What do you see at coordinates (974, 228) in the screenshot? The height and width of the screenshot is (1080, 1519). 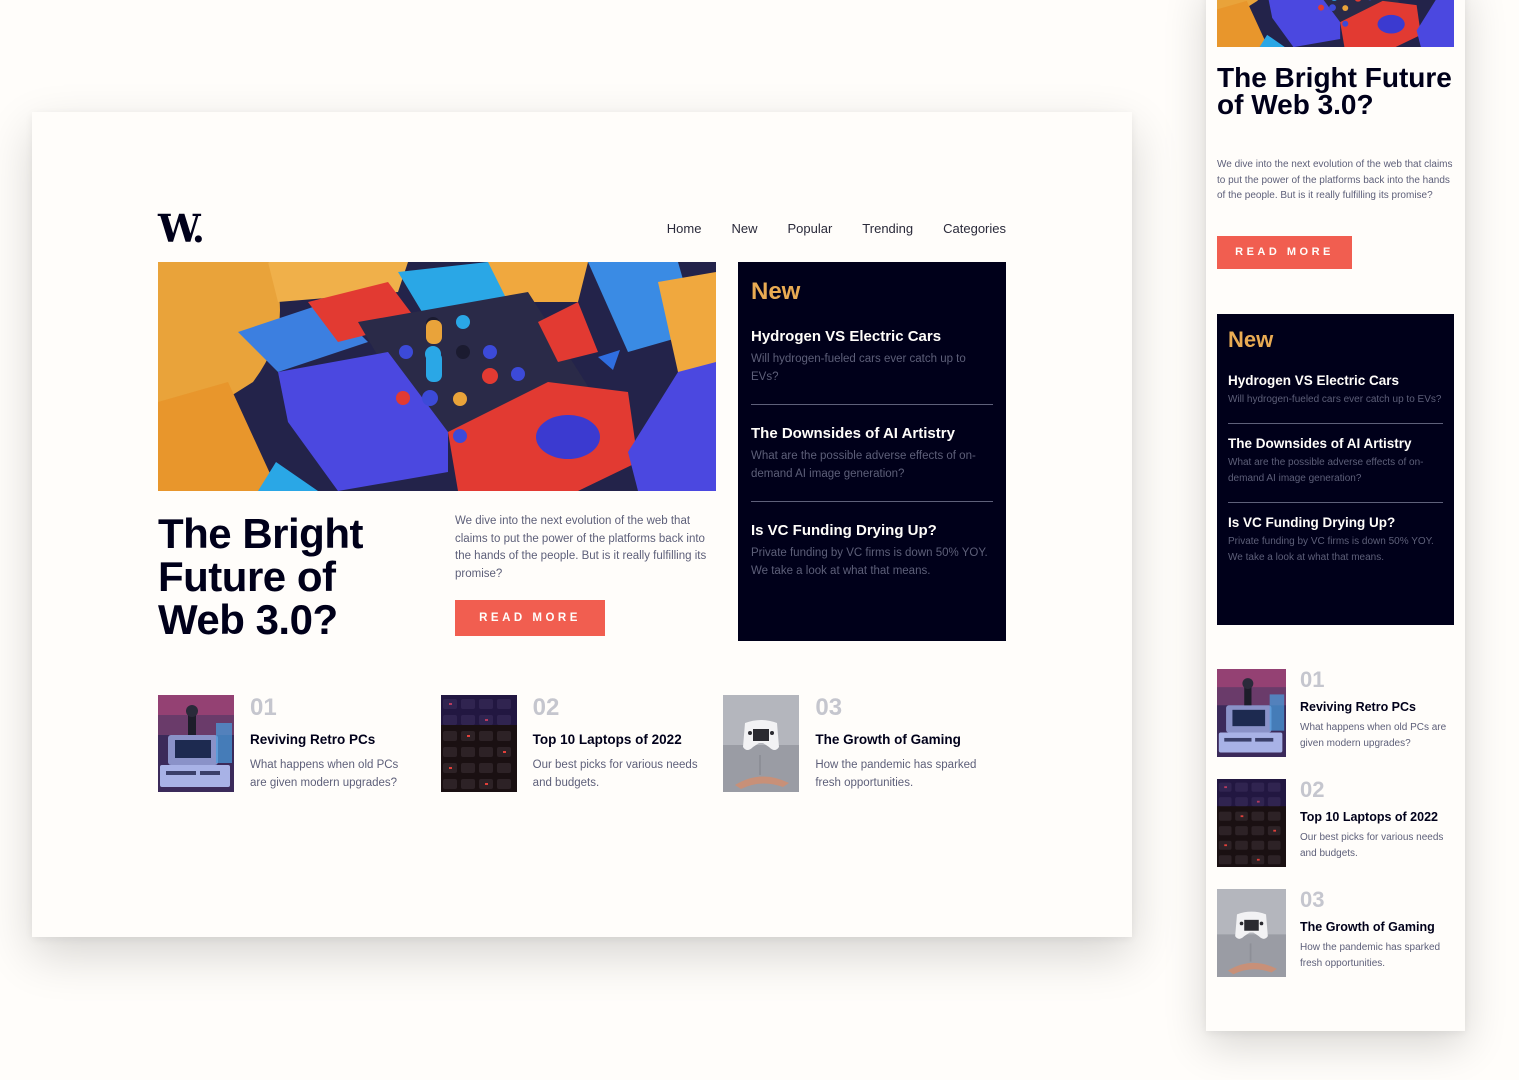 I see `nav-categories: Categories` at bounding box center [974, 228].